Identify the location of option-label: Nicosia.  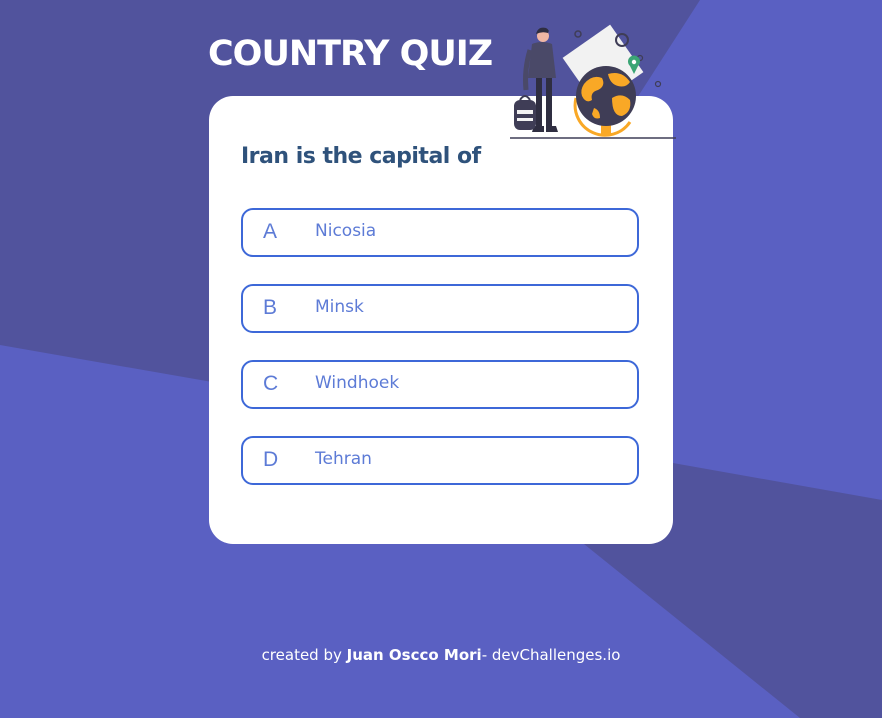
(346, 231).